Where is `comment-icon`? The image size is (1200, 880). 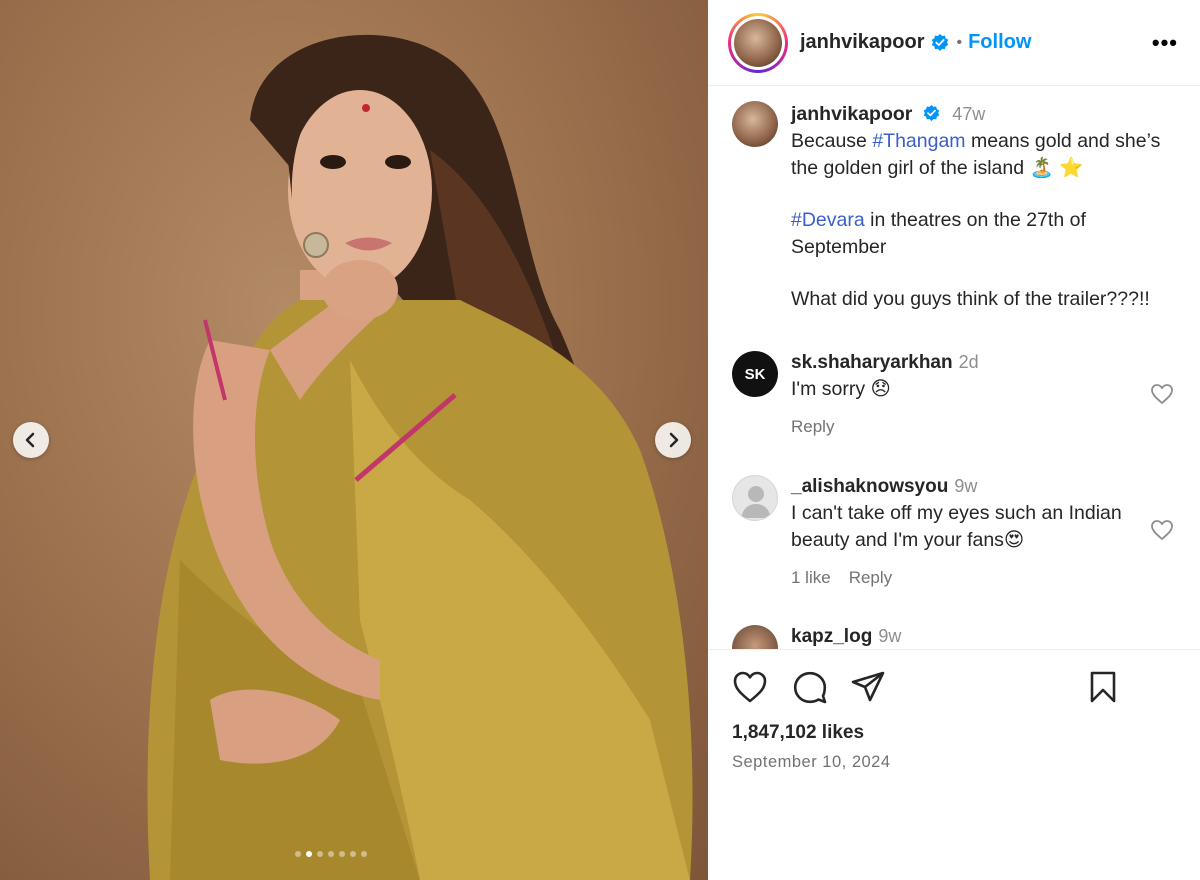
comment-icon is located at coordinates (810, 687).